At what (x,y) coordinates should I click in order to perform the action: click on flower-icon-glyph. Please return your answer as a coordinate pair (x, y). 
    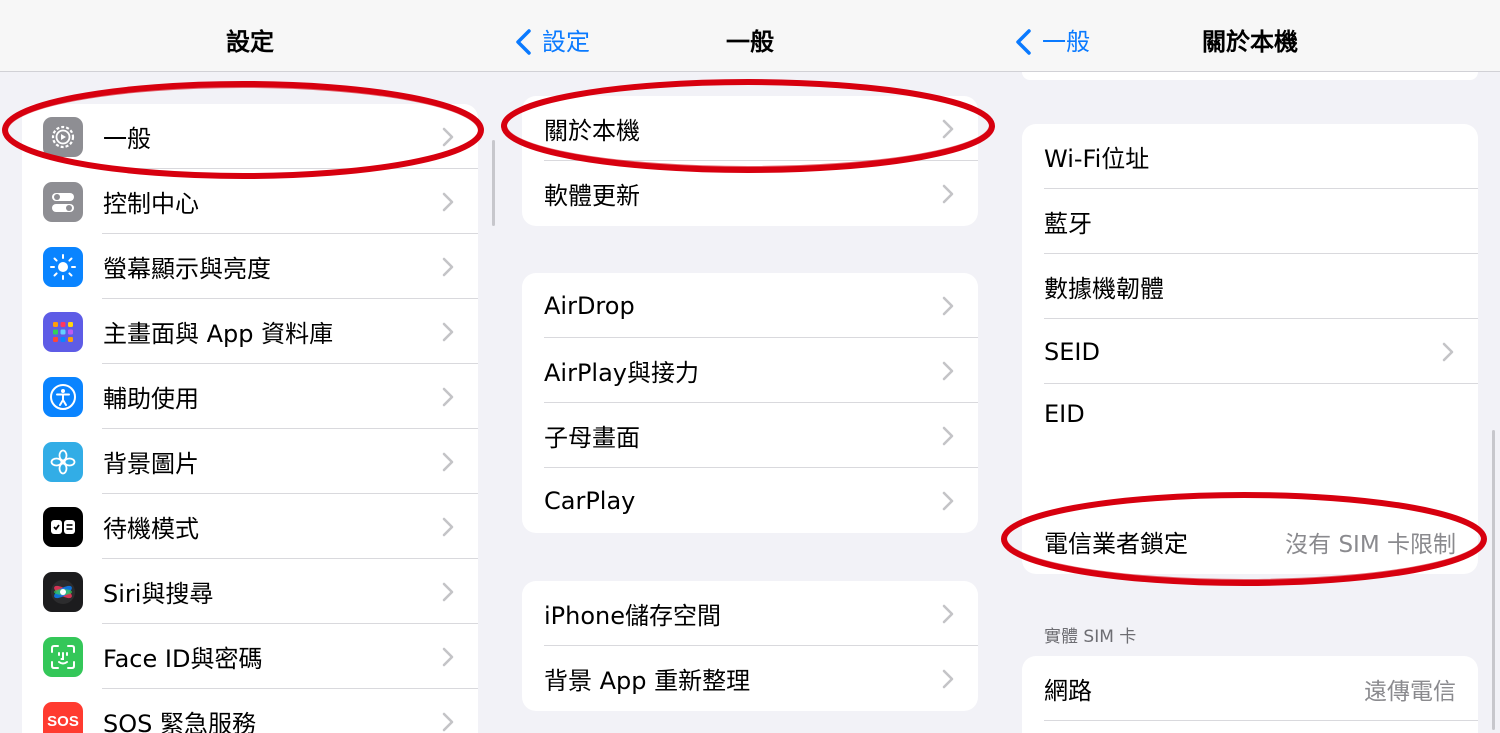
    Looking at the image, I should click on (63, 461).